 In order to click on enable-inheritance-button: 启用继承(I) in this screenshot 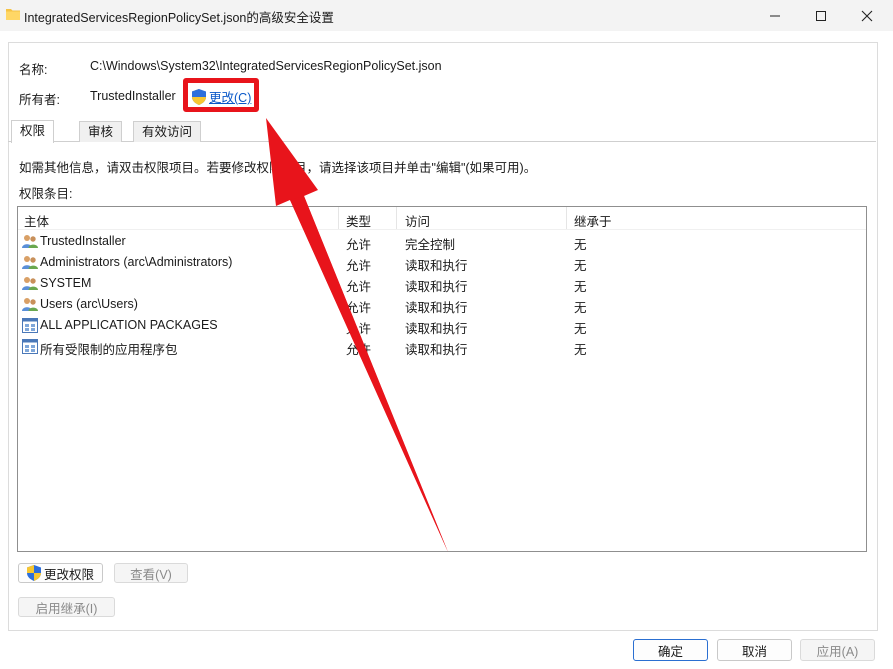, I will do `click(66, 607)`.